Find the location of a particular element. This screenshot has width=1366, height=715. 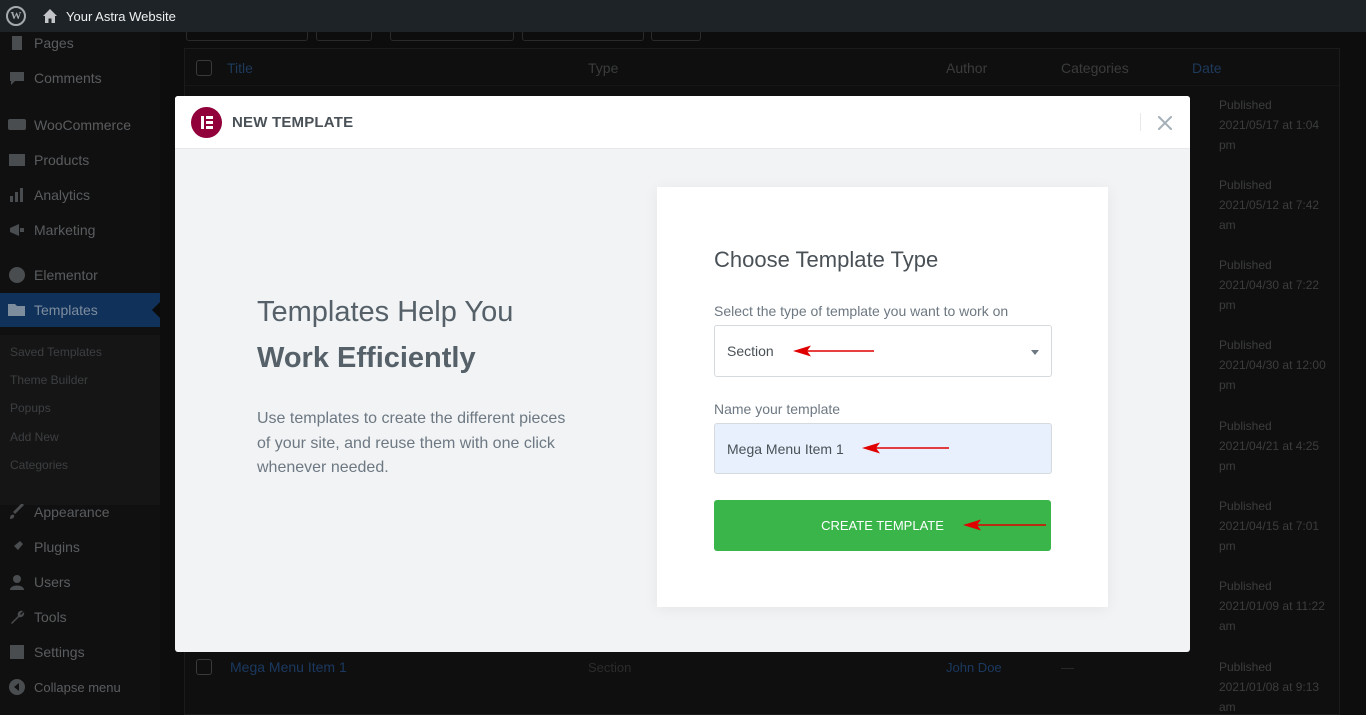

table-row: Published 2021/01/08 at 9:13 am is located at coordinates (1279, 686).